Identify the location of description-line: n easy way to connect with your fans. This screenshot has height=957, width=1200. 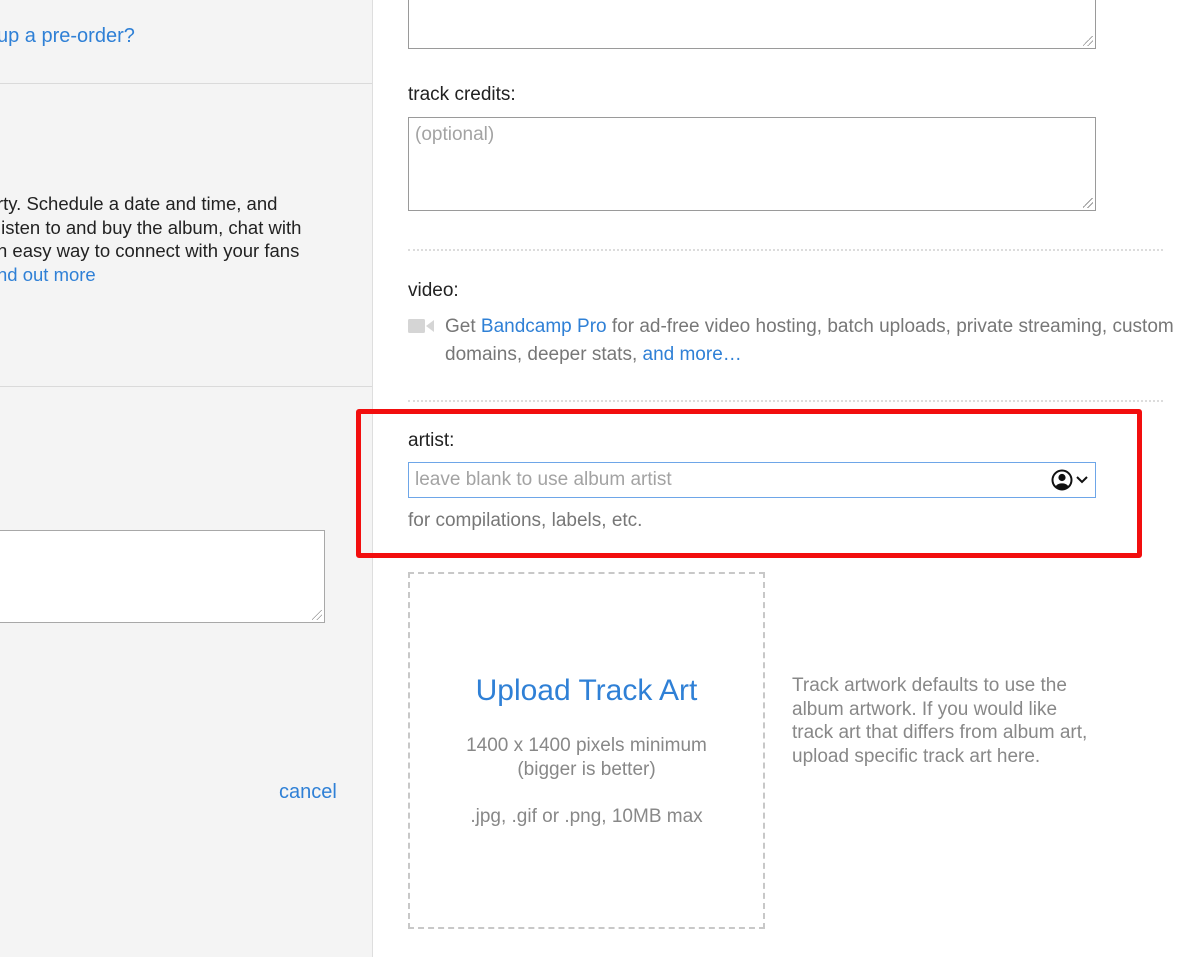
(150, 250).